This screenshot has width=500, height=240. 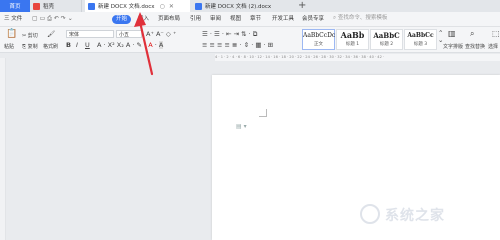 I want to click on menu-references: 引用, so click(x=195, y=19).